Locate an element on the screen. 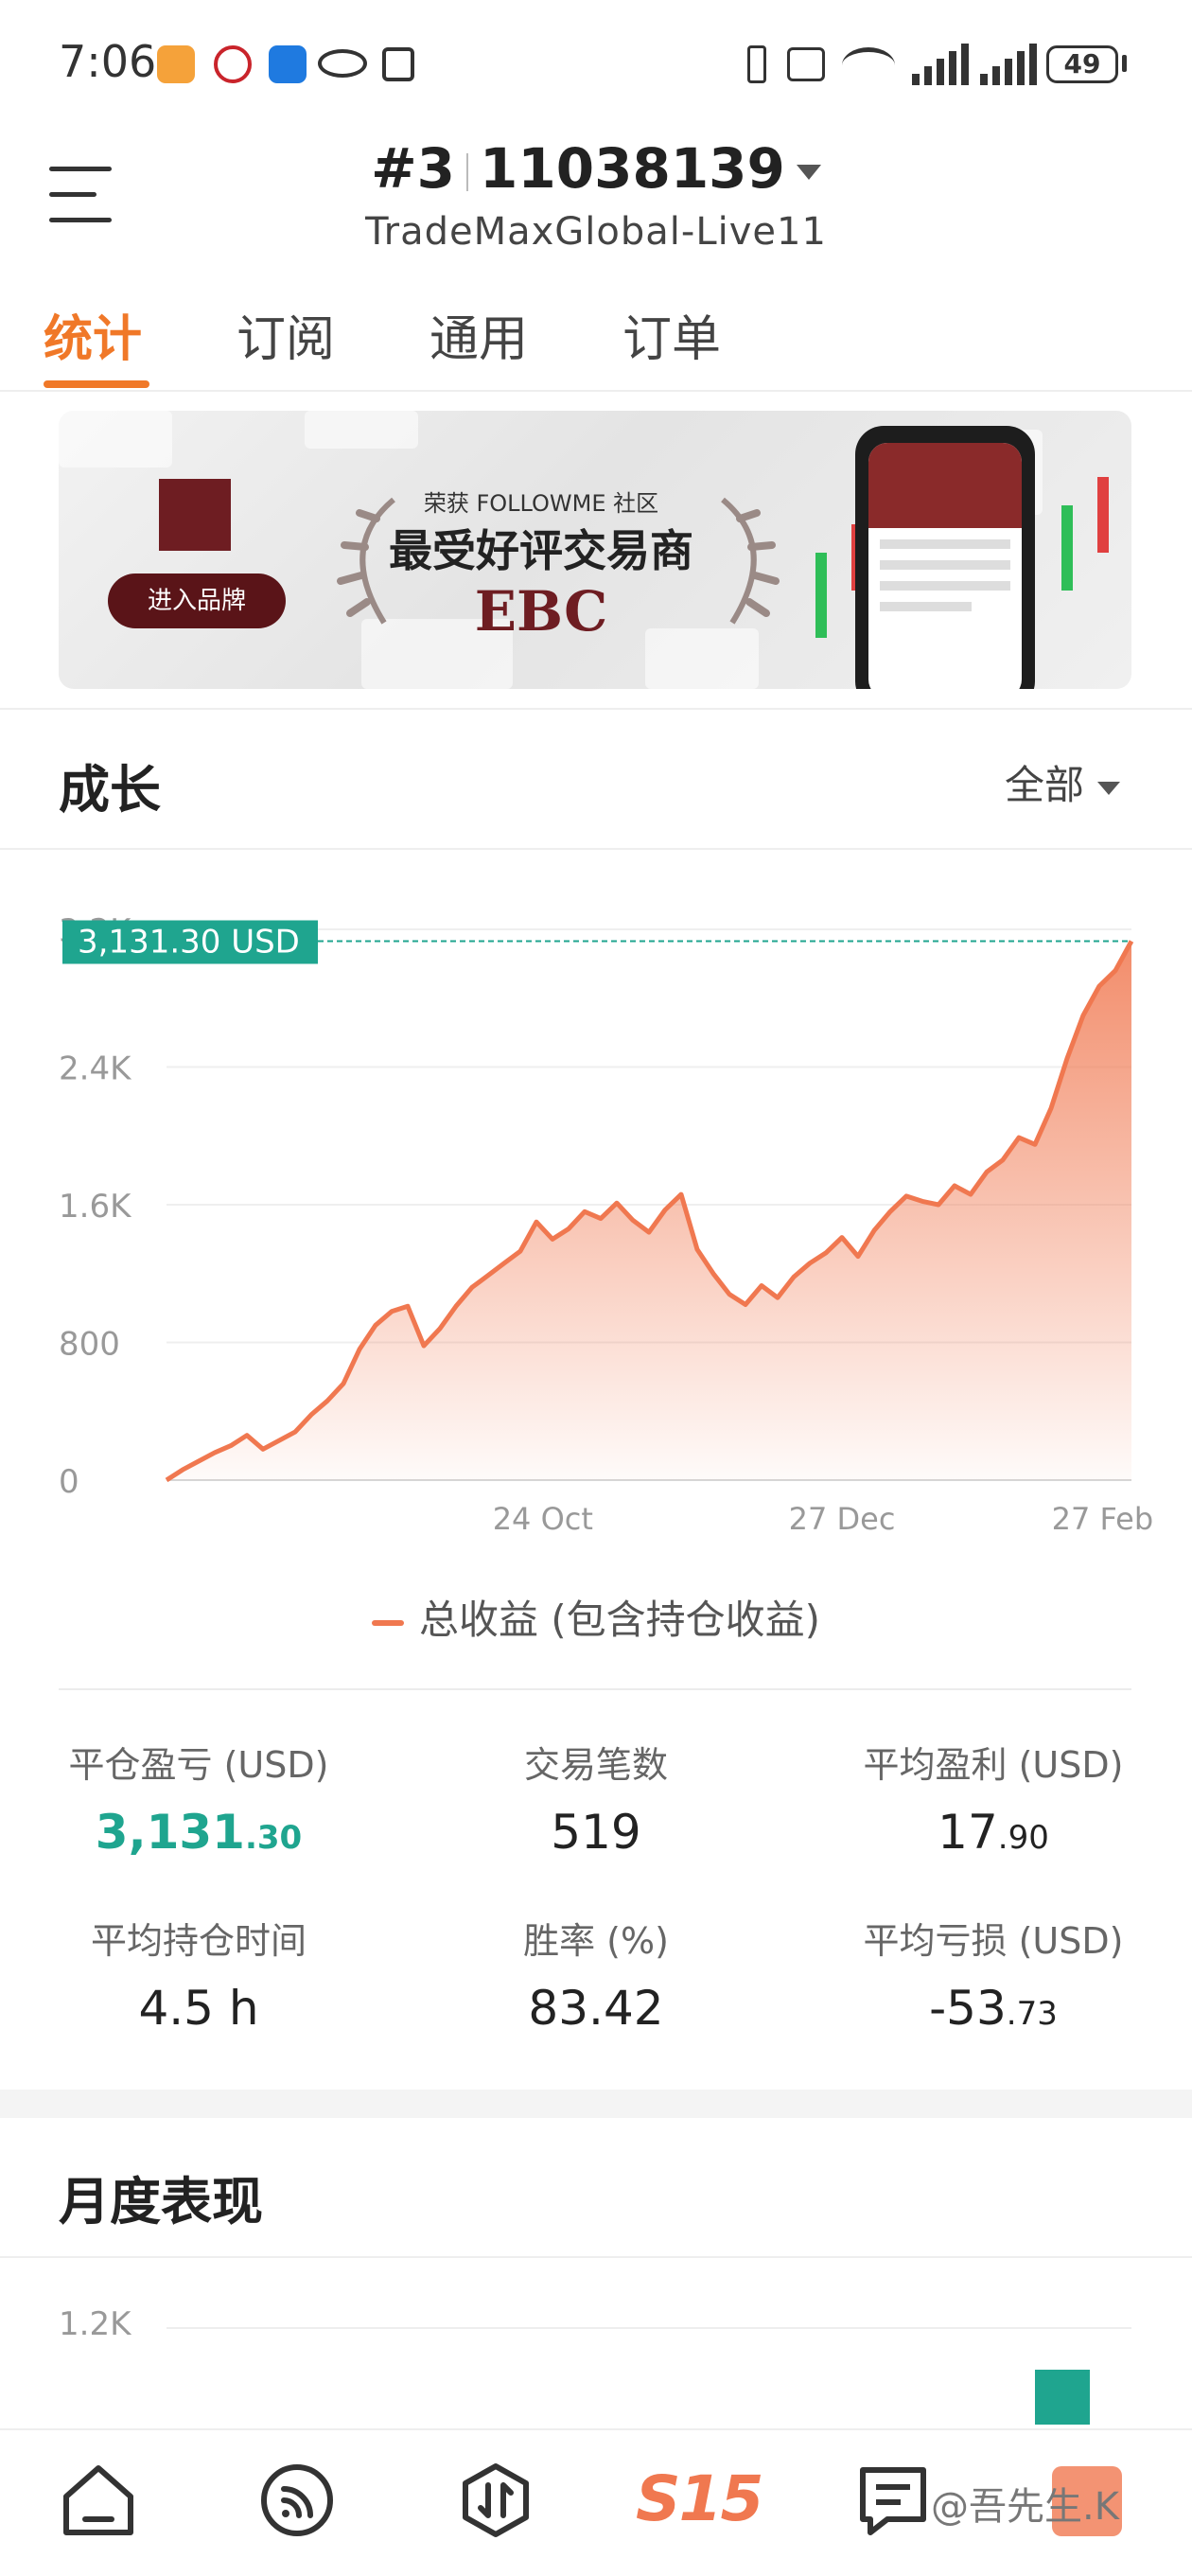  stat-value: -53.73 is located at coordinates (993, 2008).